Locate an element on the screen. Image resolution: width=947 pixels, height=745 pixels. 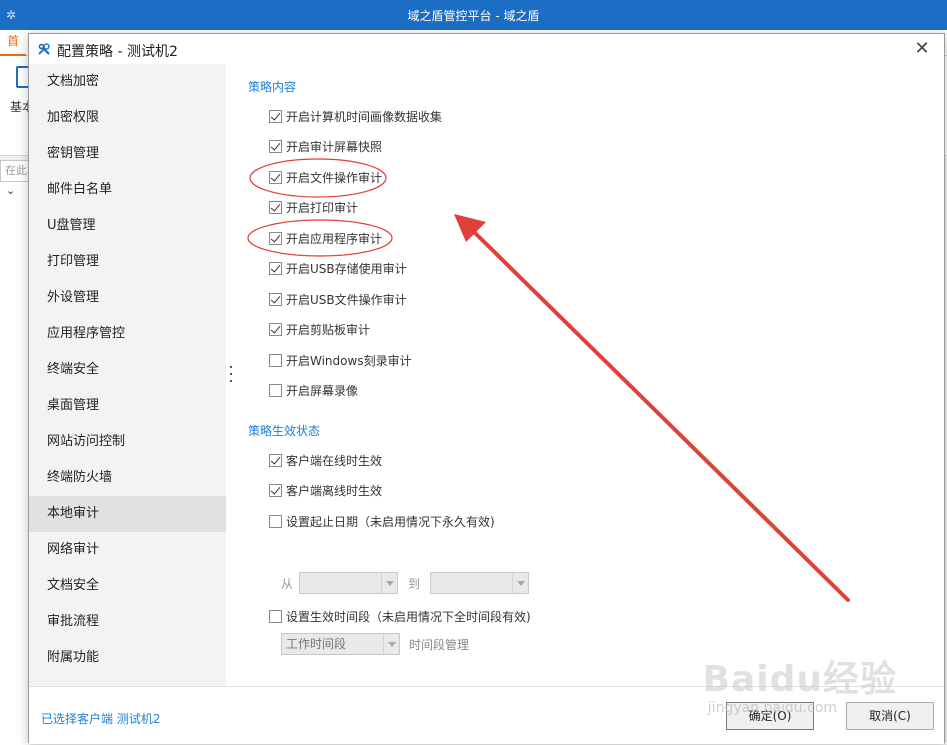
cancel-button: 取消(C) is located at coordinates (890, 716).